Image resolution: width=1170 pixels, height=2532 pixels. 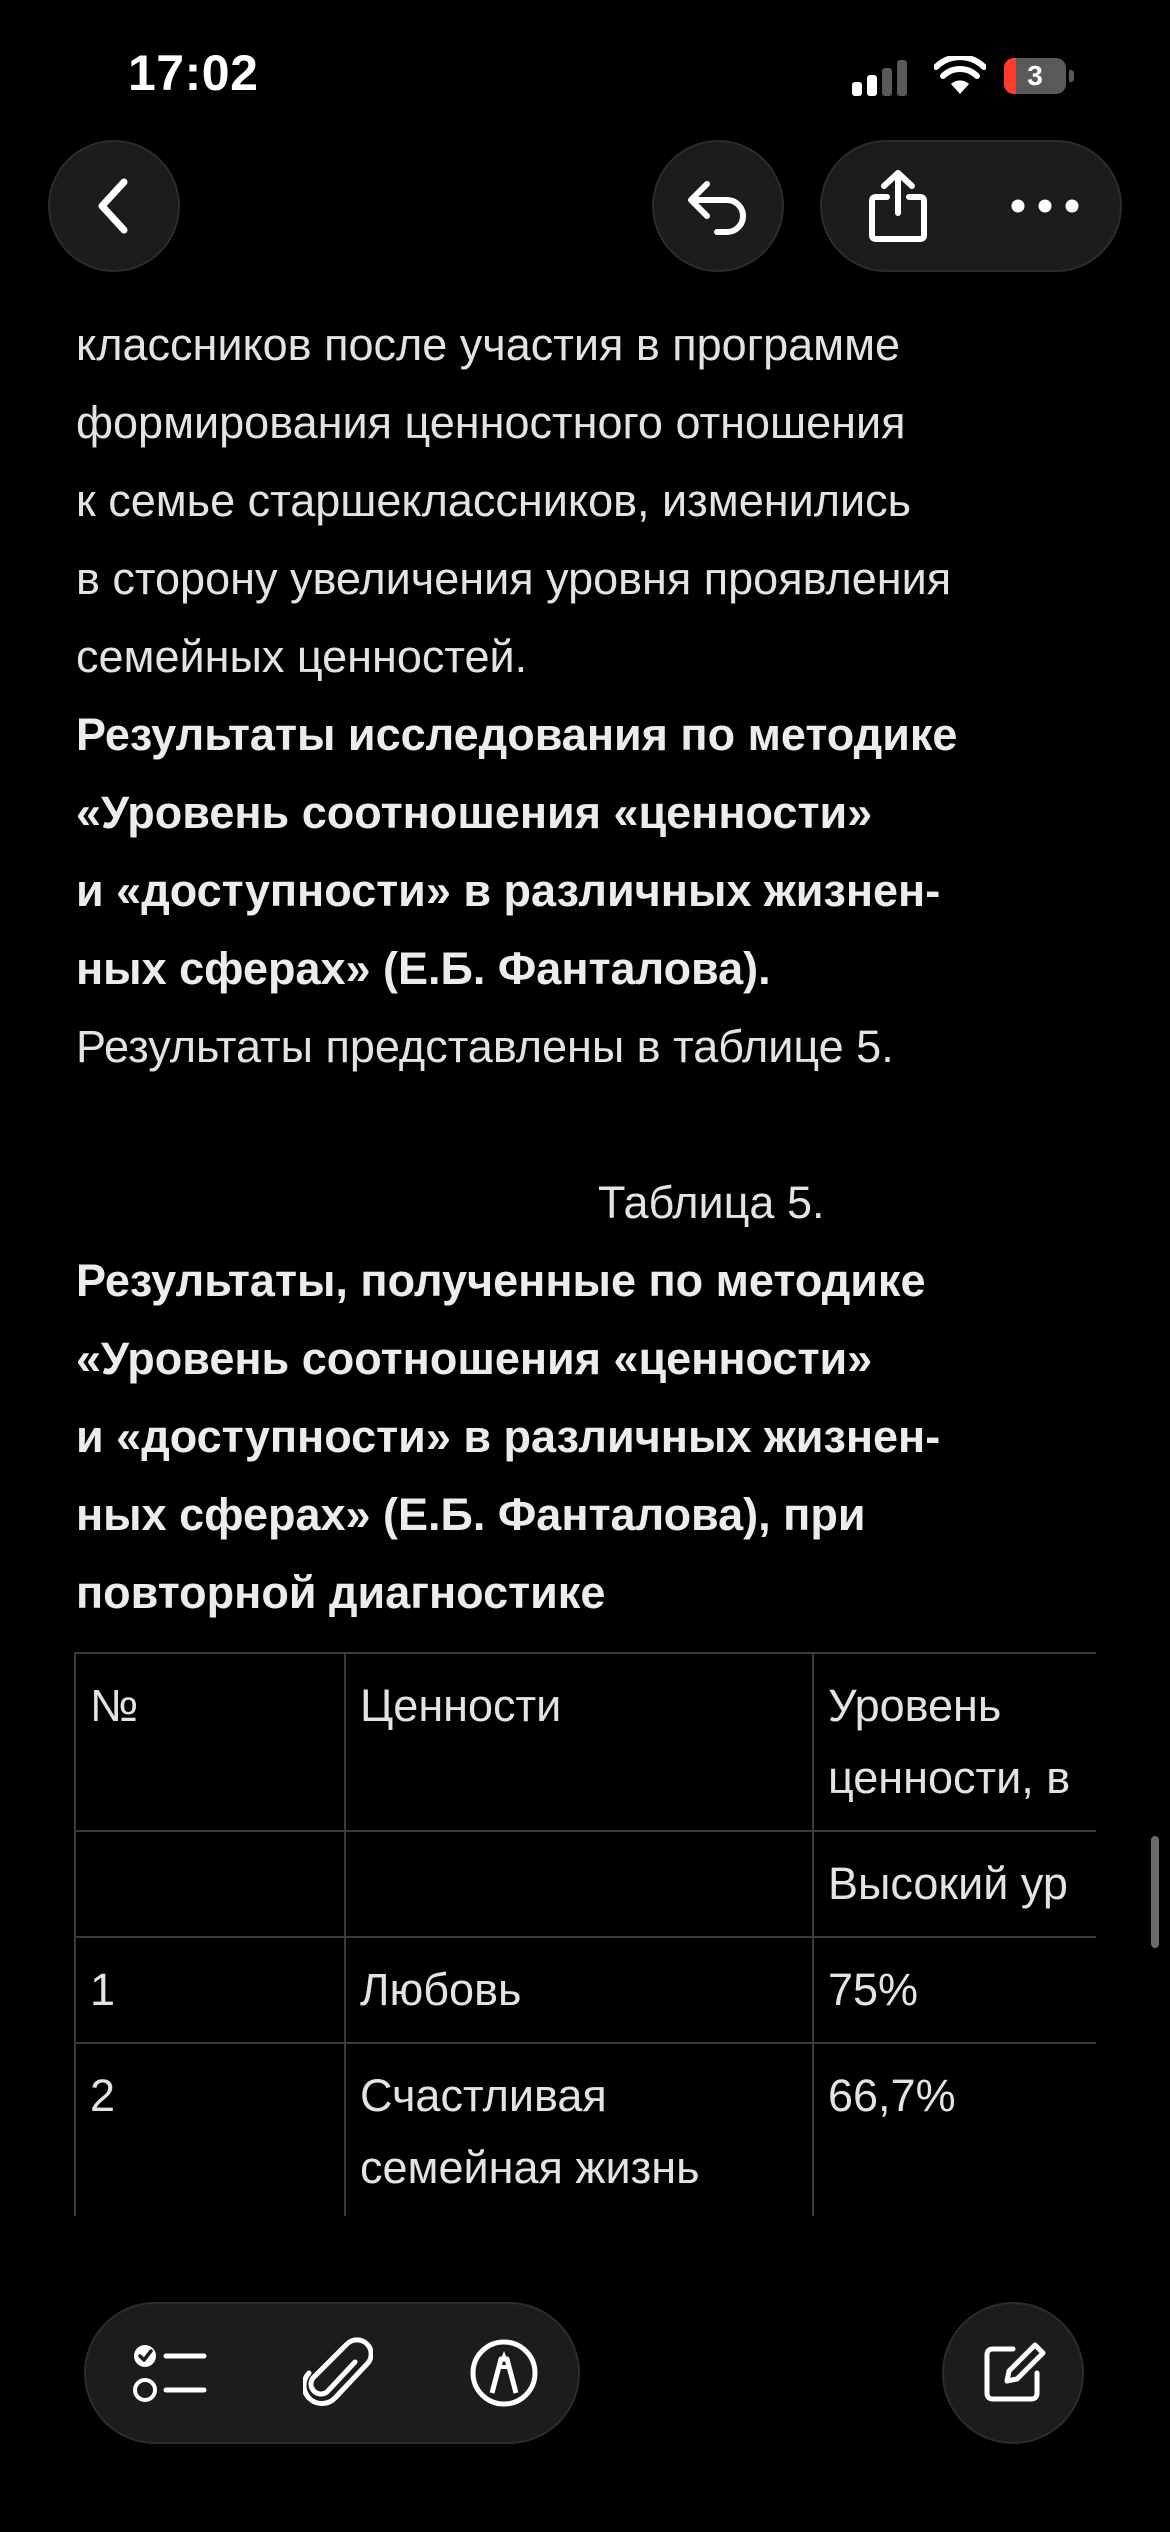 I want to click on attach-button, so click(x=338, y=2373).